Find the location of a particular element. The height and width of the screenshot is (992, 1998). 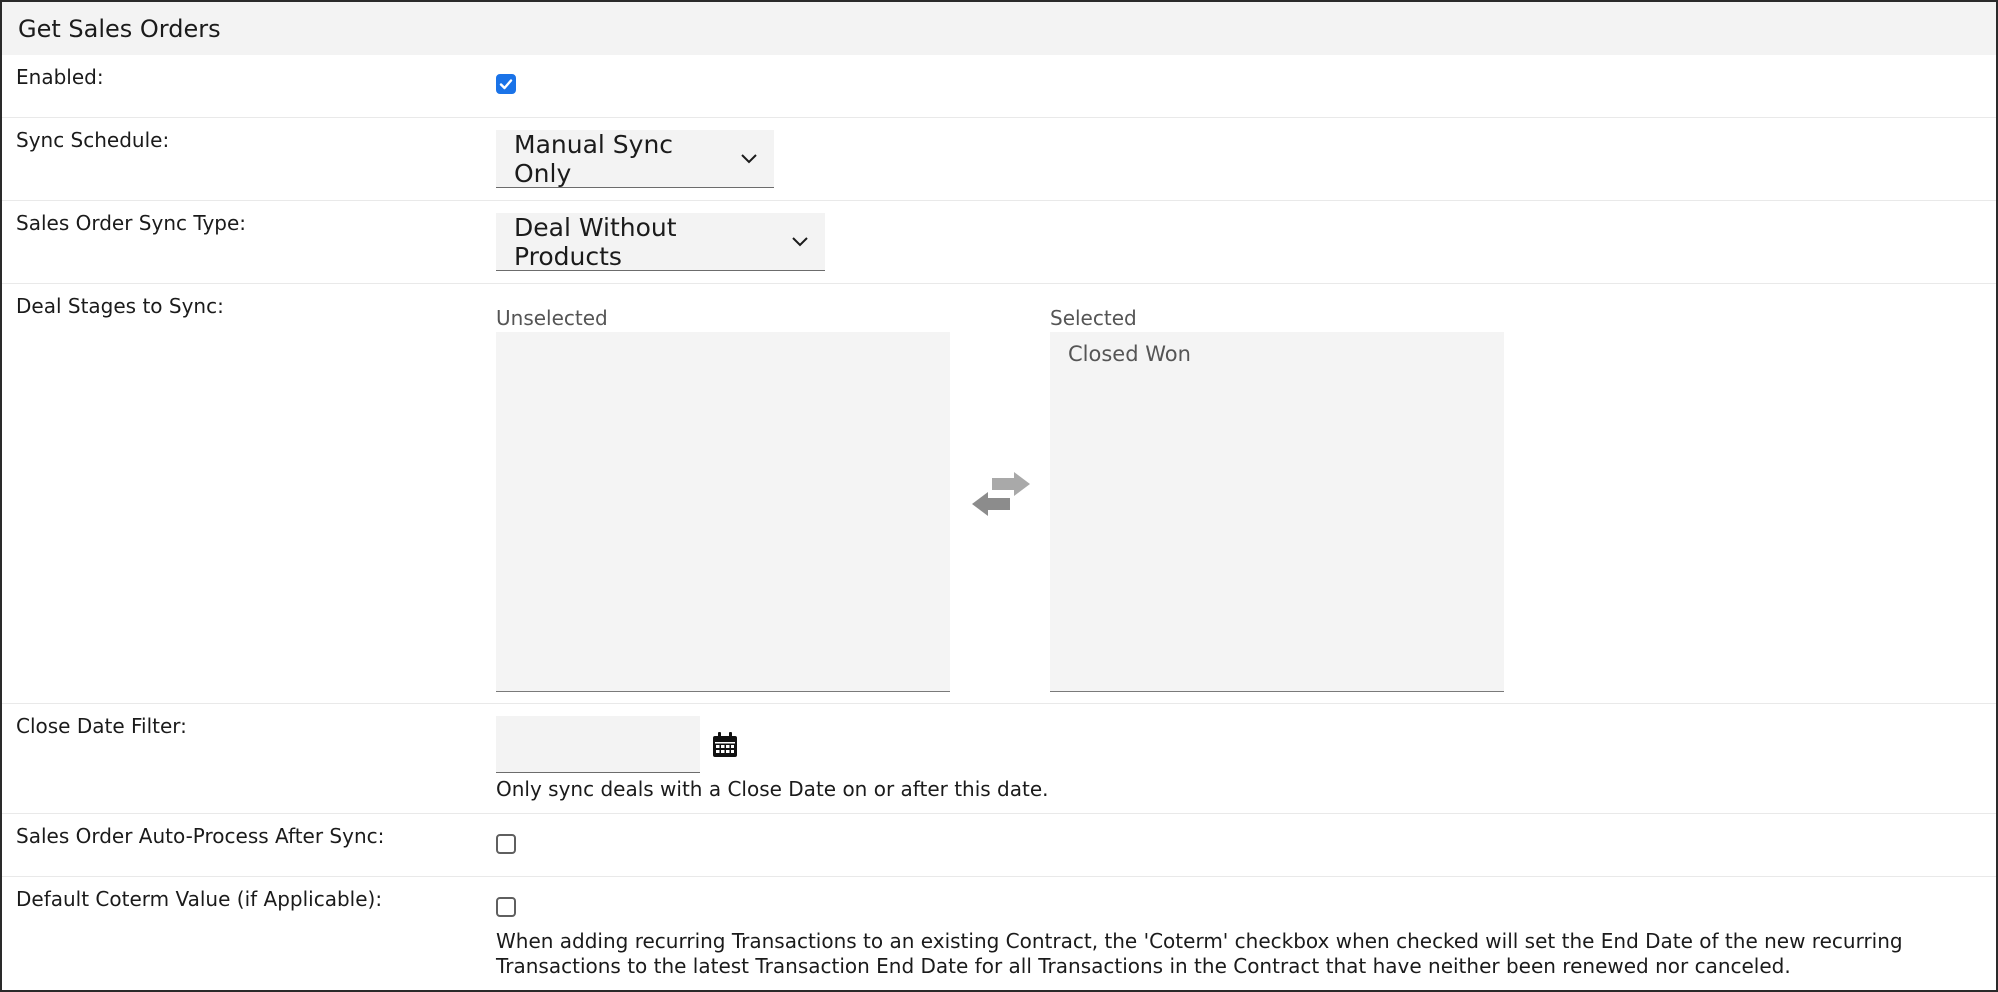

selected-listbox: Closed Won is located at coordinates (1277, 512).